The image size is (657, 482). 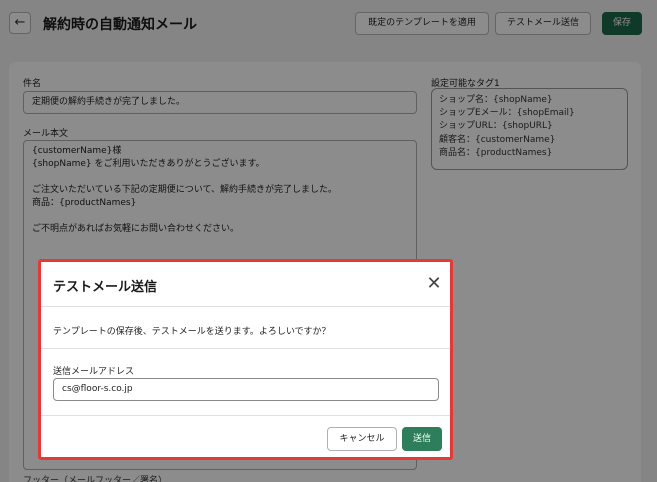 I want to click on email-label: 送信メールアドレス, so click(x=94, y=372).